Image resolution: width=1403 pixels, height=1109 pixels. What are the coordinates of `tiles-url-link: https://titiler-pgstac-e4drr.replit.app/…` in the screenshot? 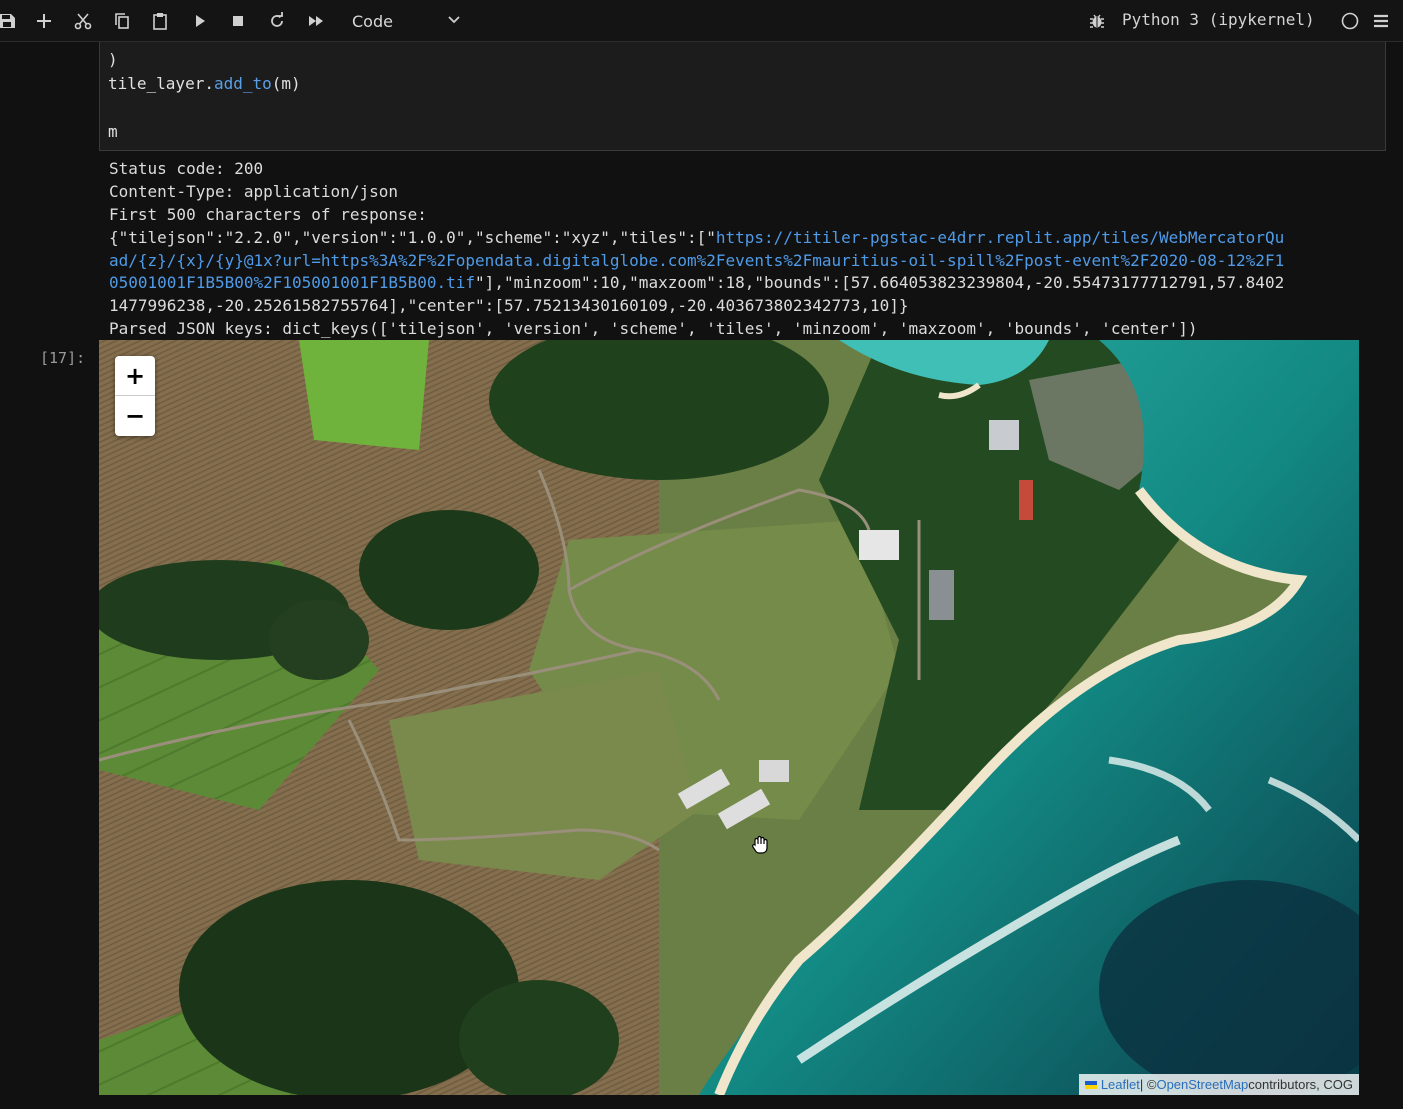 It's located at (1000, 237).